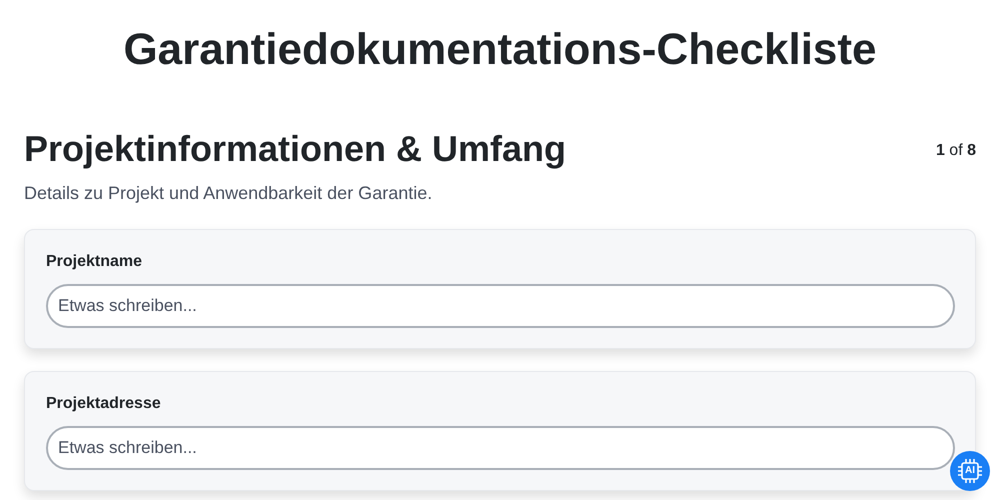  What do you see at coordinates (500, 50) in the screenshot?
I see `page-title: Garantiedokumentations-Checkliste` at bounding box center [500, 50].